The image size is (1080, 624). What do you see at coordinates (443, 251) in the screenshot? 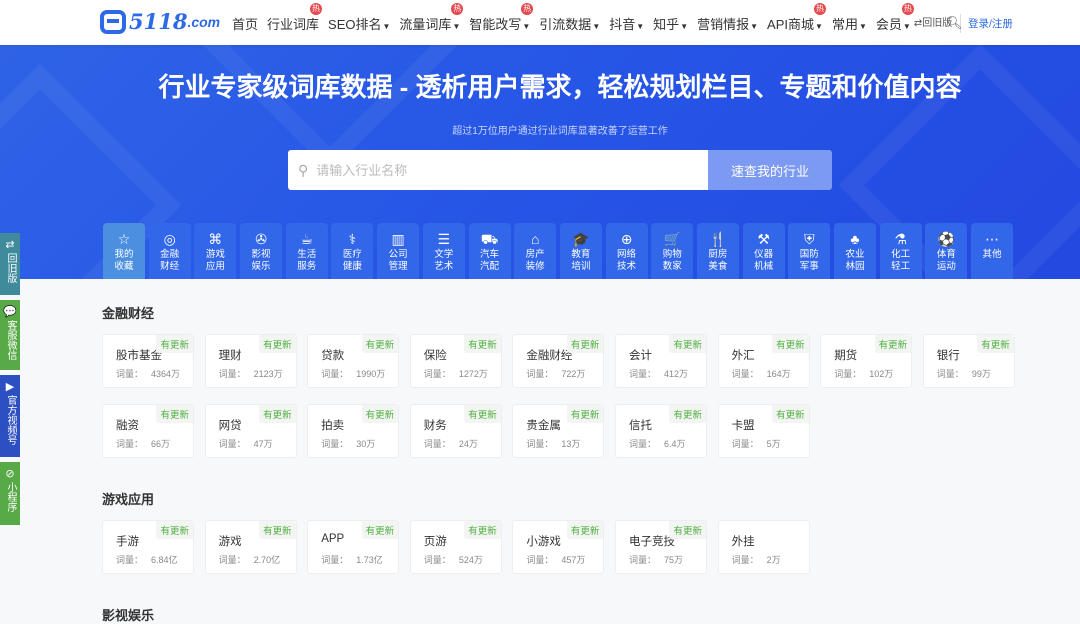
I see `category-tab: ☰ 文学 艺术` at bounding box center [443, 251].